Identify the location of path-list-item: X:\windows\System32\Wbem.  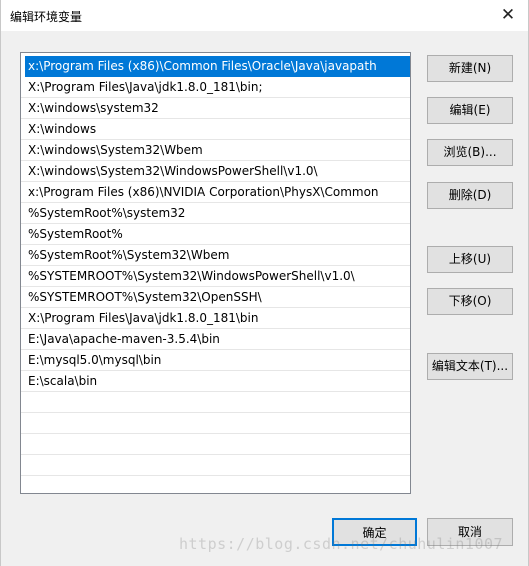
(215, 150).